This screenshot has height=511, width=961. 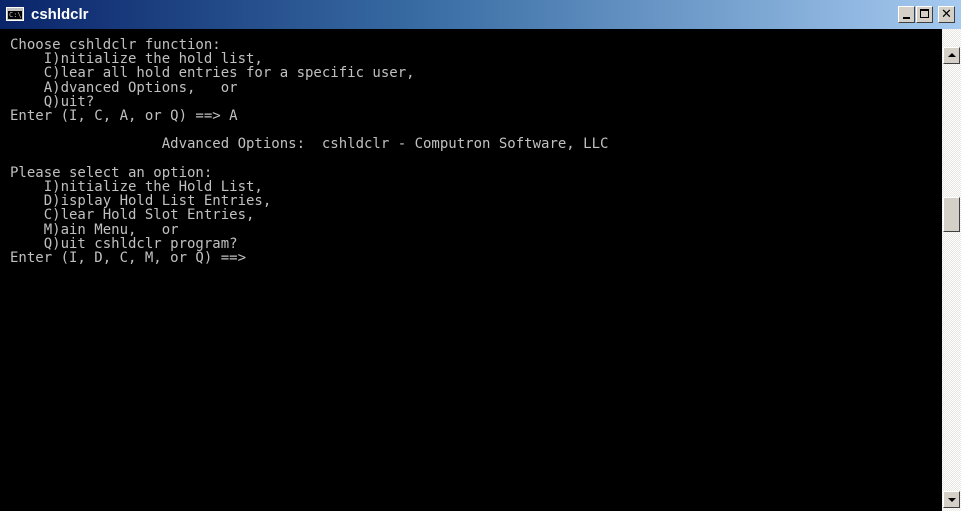 I want to click on maximize-button, so click(x=924, y=14).